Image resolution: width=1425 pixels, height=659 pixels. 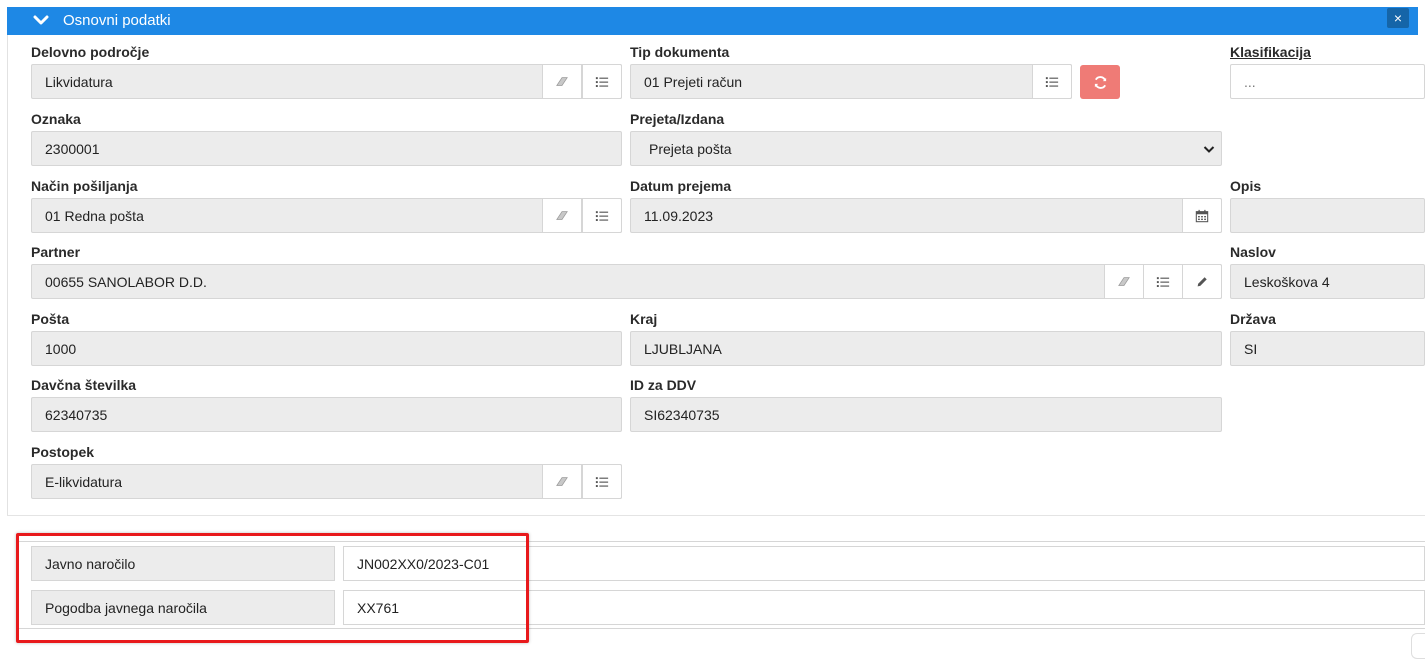 I want to click on datum-prejema-value: 11.09.2023, so click(x=679, y=216).